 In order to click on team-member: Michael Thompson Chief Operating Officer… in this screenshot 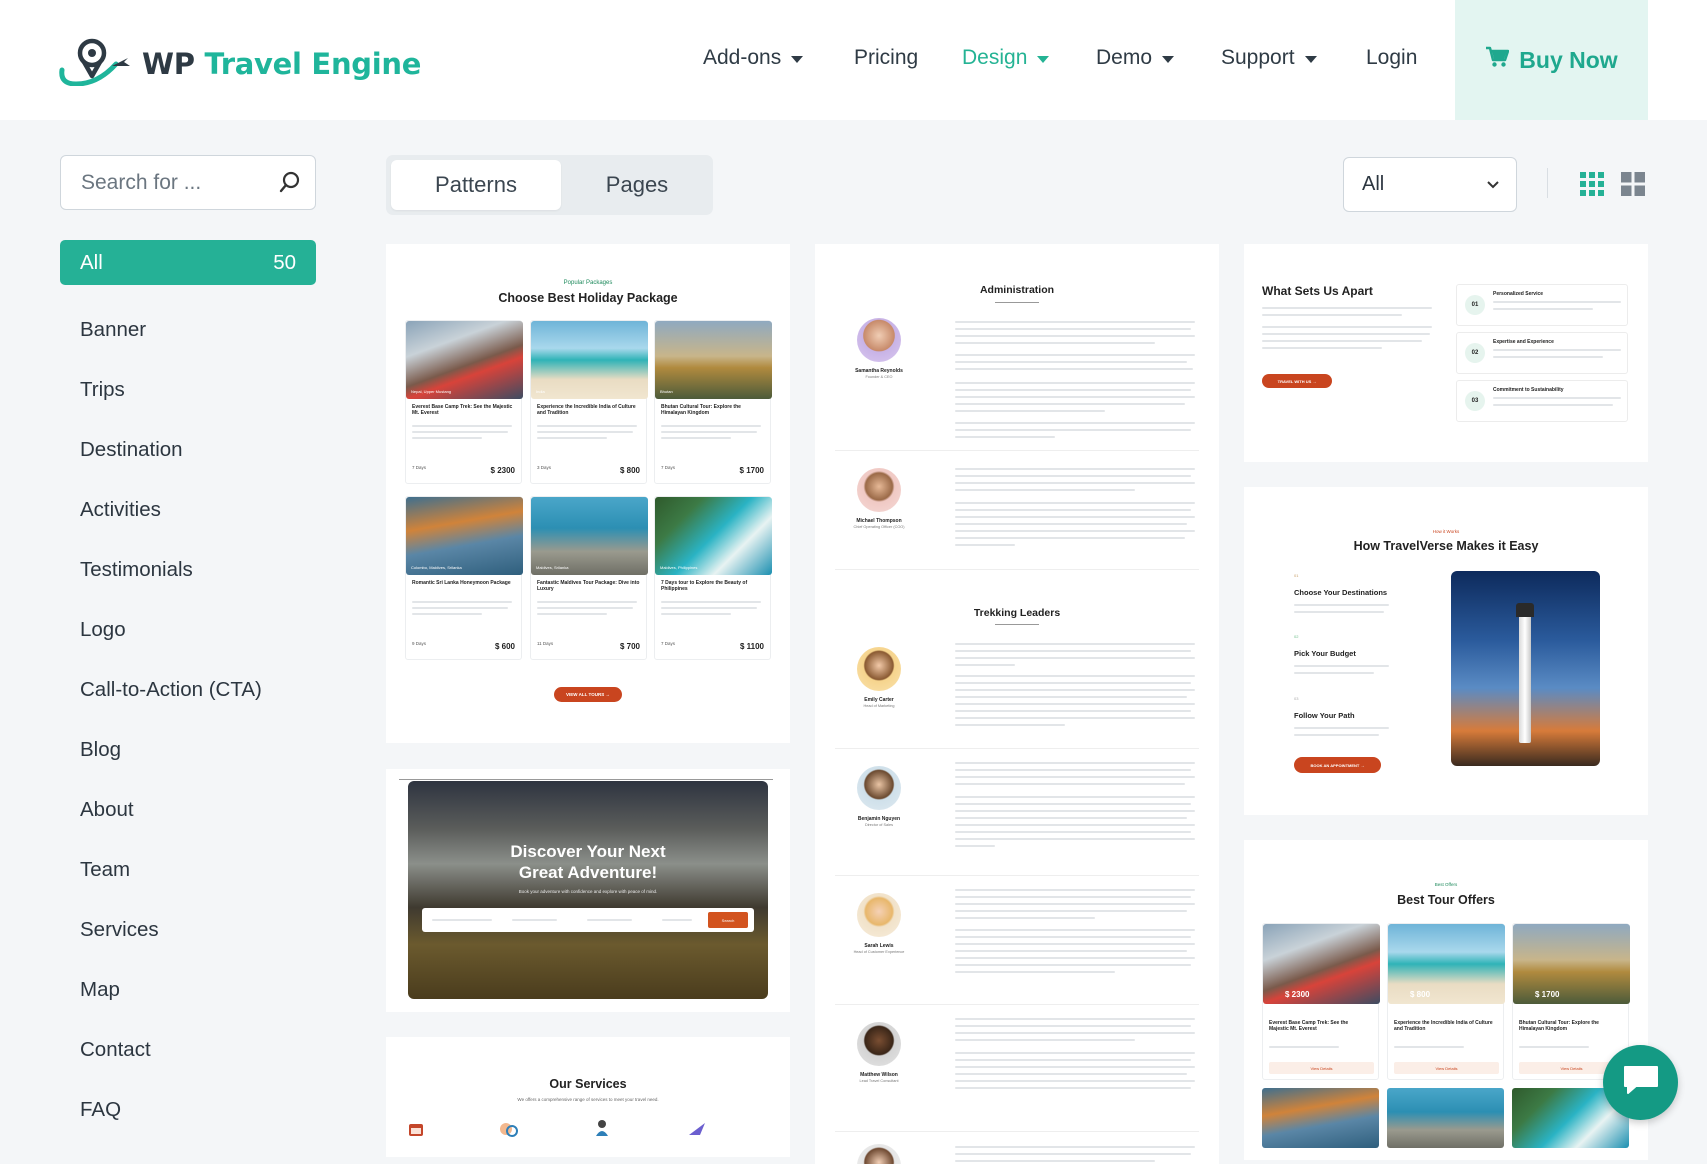, I will do `click(1017, 515)`.